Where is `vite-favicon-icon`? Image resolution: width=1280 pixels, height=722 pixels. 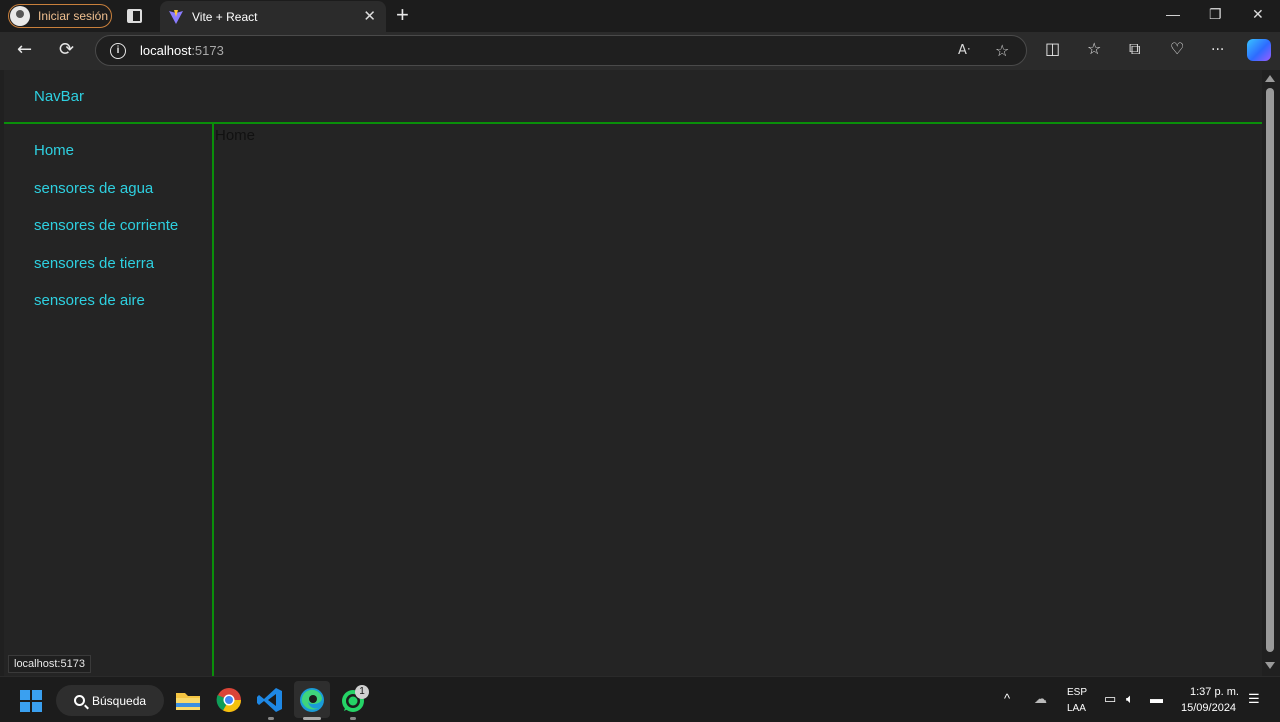 vite-favicon-icon is located at coordinates (176, 16).